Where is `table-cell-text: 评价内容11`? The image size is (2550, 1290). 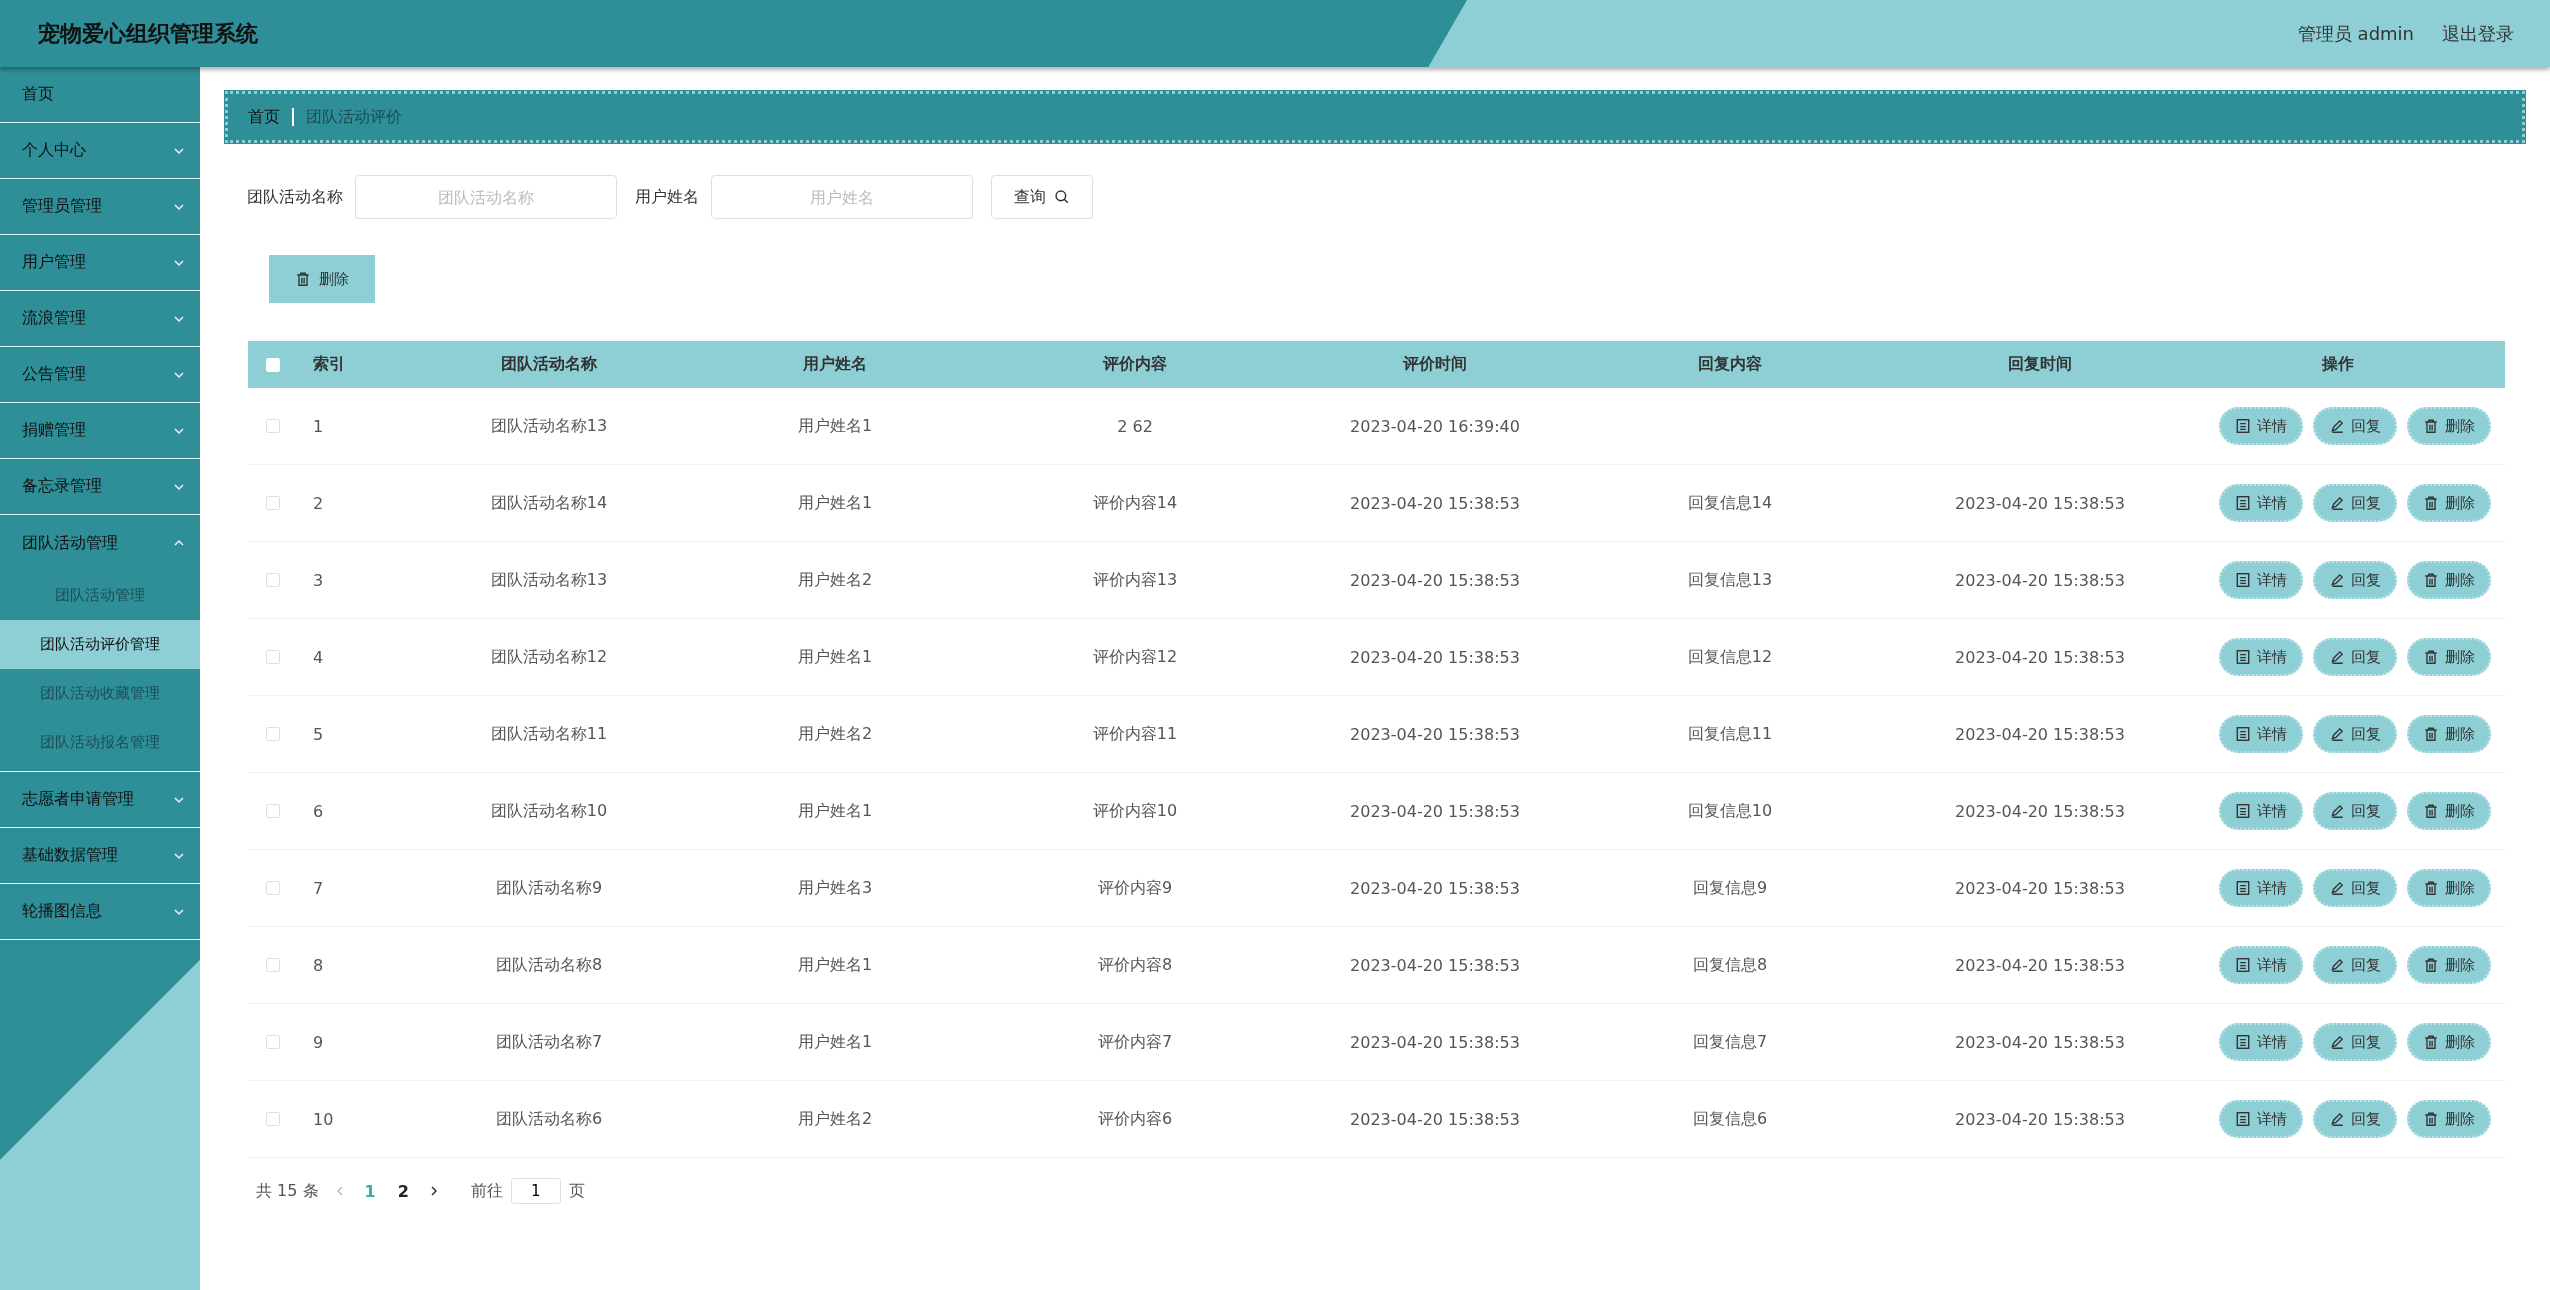 table-cell-text: 评价内容11 is located at coordinates (1135, 734).